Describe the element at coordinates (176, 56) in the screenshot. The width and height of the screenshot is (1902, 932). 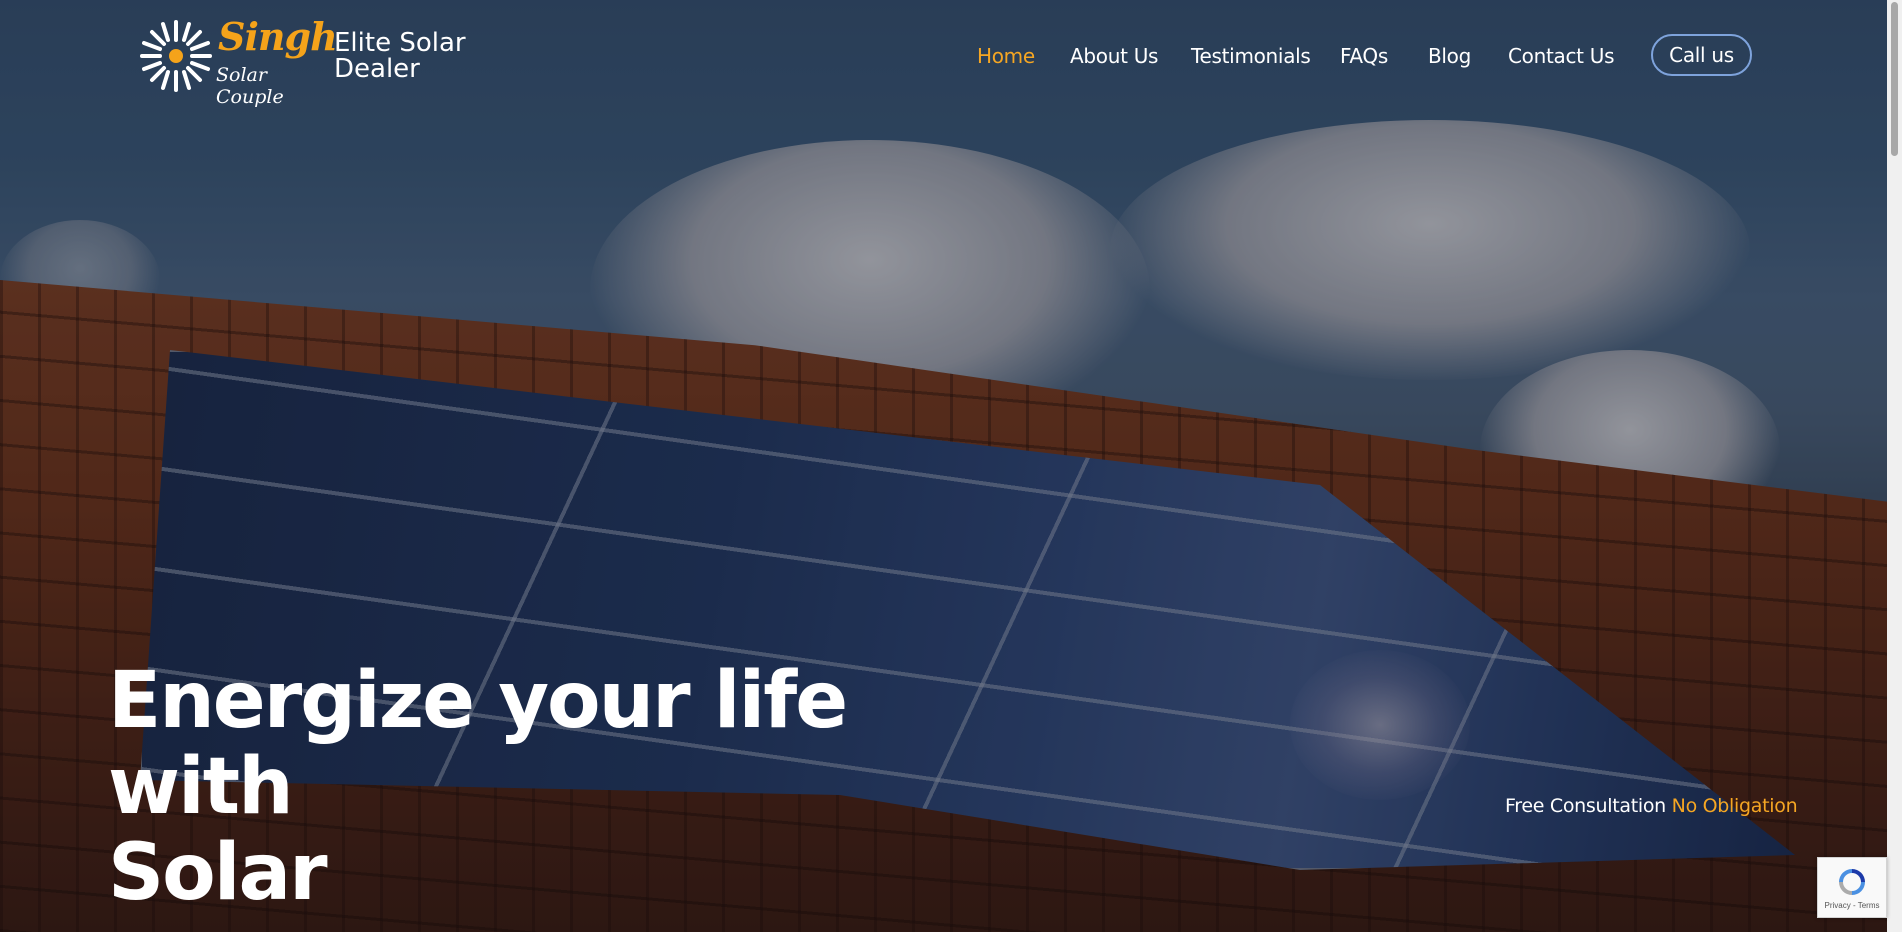
I see `sun-icon` at that location.